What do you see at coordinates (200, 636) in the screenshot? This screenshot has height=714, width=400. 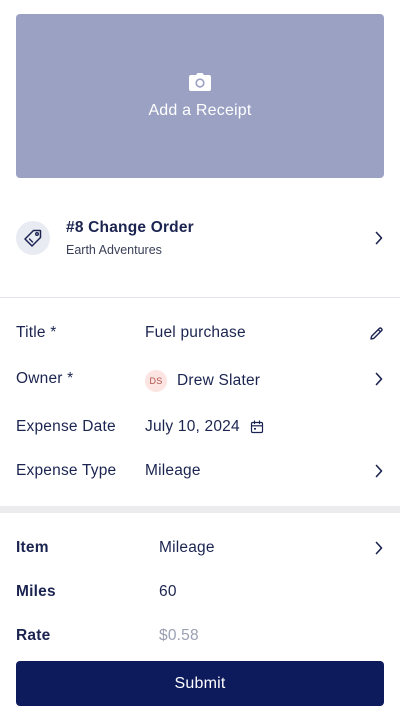 I see `rate-row: Rate $0.58` at bounding box center [200, 636].